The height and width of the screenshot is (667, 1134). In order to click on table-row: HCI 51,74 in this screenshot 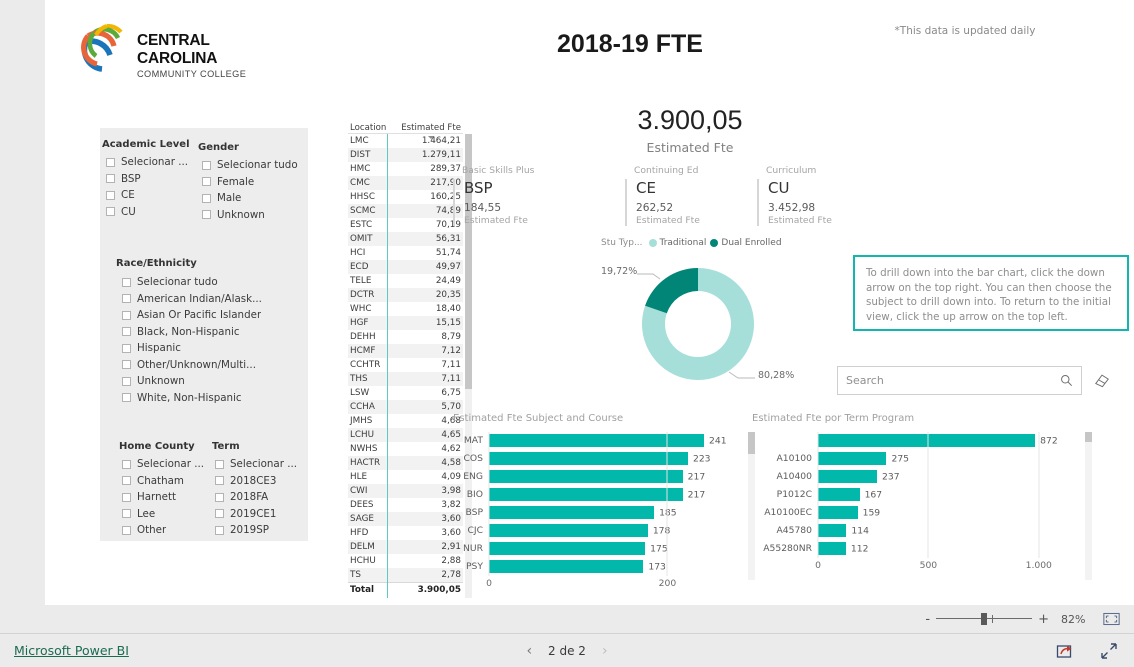, I will do `click(405, 253)`.